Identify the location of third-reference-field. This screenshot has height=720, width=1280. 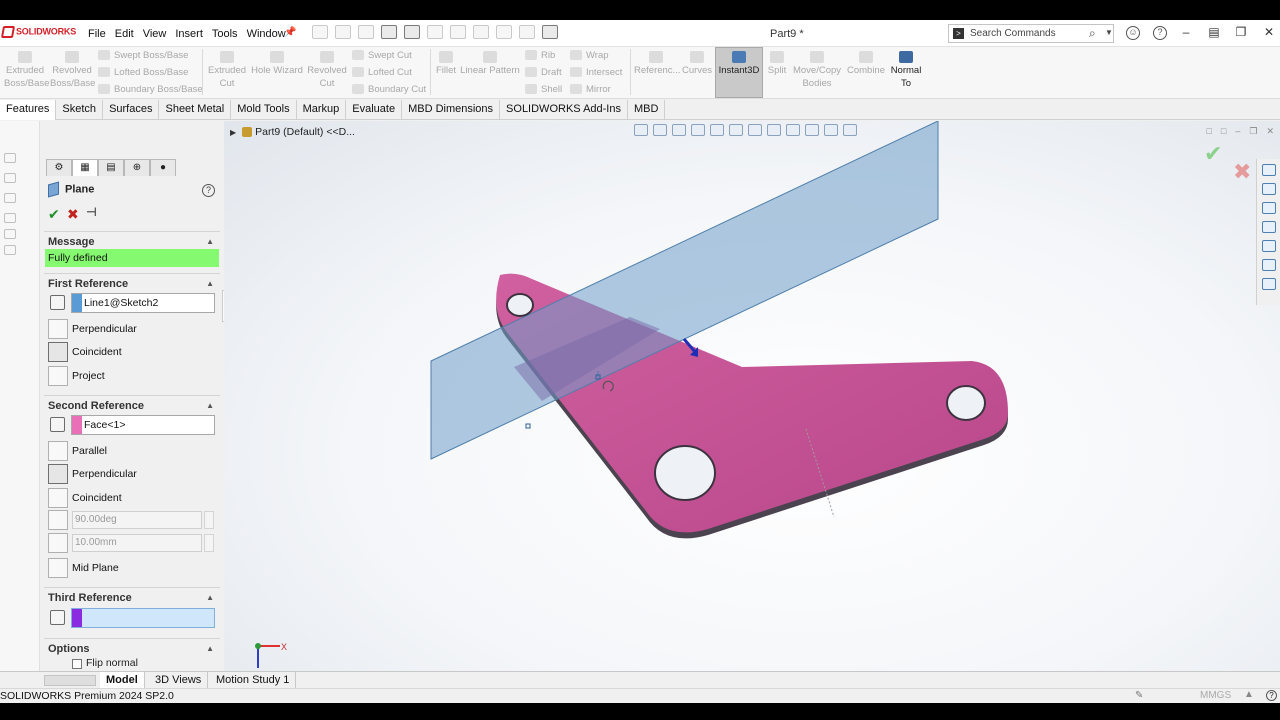
(143, 618).